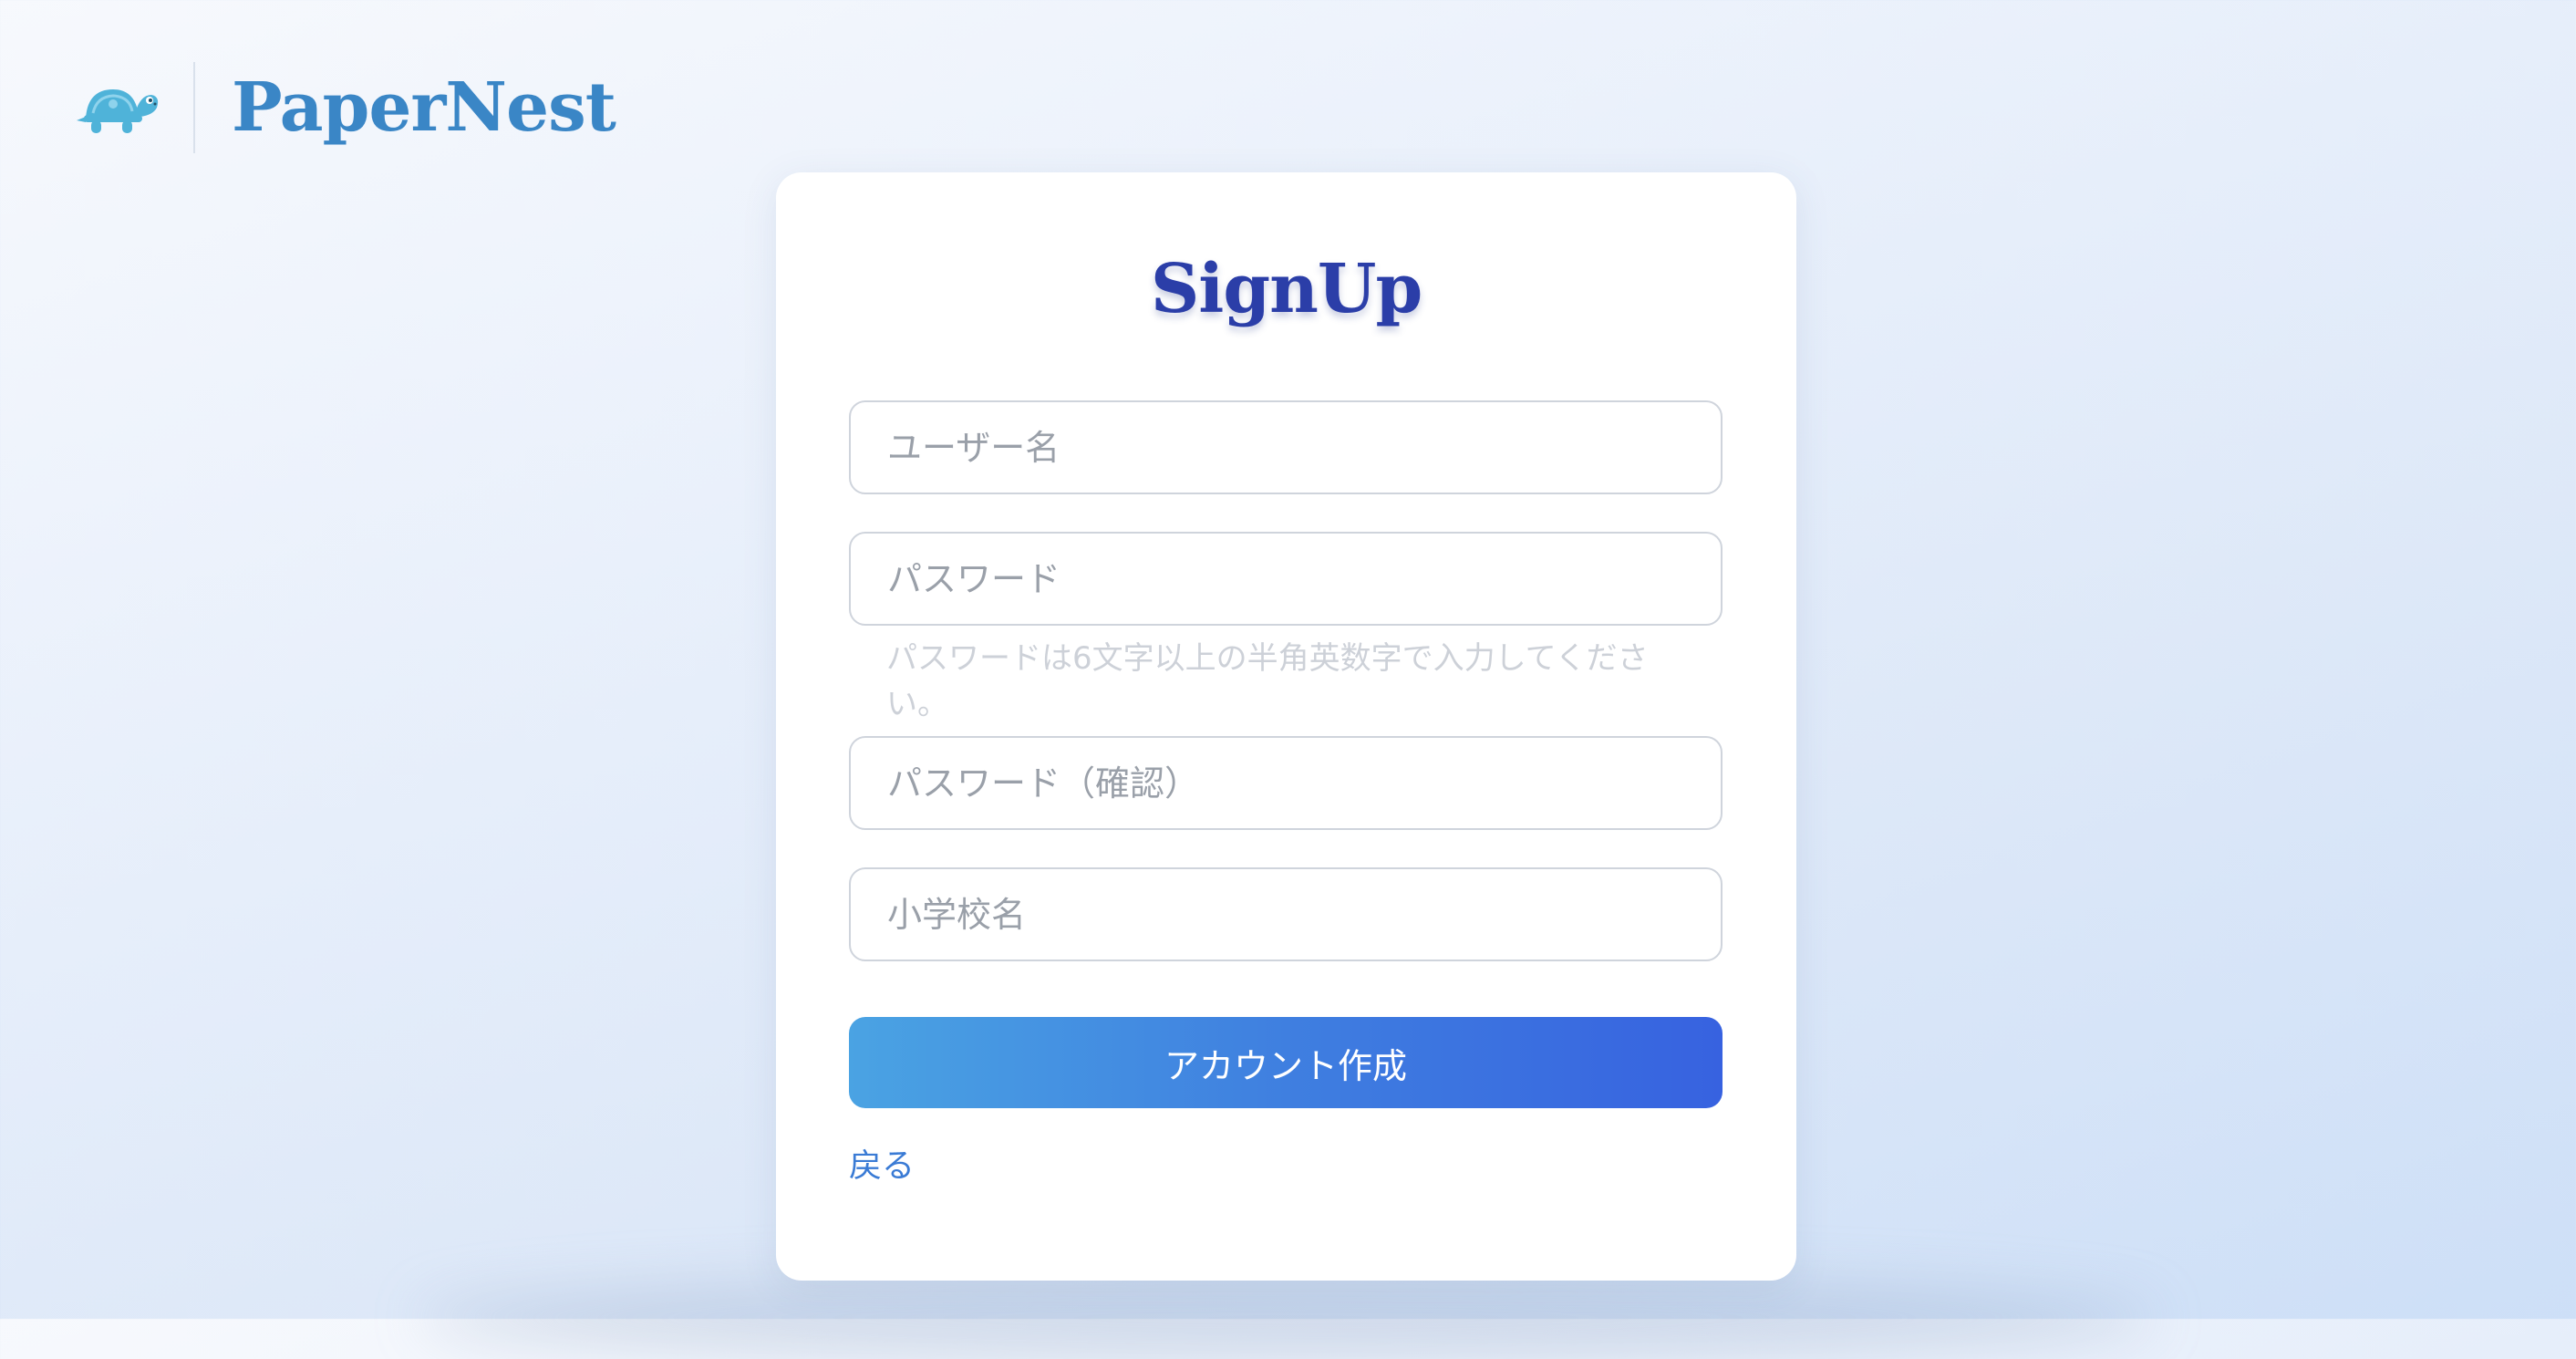 The height and width of the screenshot is (1359, 2576). What do you see at coordinates (1286, 579) in the screenshot?
I see `password-input` at bounding box center [1286, 579].